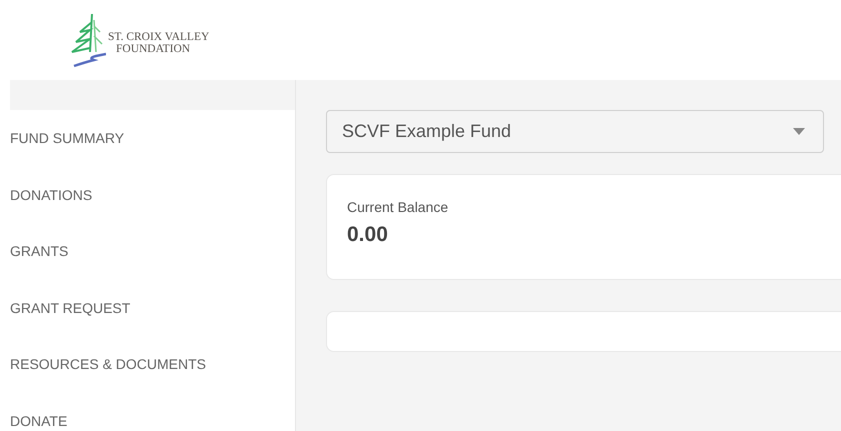 Image resolution: width=841 pixels, height=431 pixels. What do you see at coordinates (398, 207) in the screenshot?
I see `balance-label: Current Balance` at bounding box center [398, 207].